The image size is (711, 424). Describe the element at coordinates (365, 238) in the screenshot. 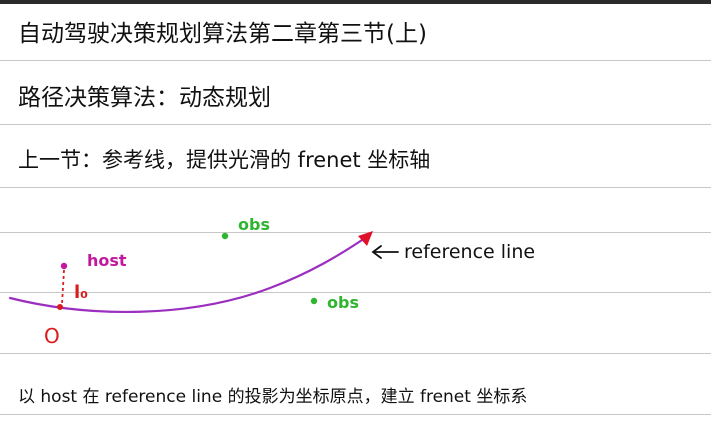

I see `reference-line-arrowhead` at that location.